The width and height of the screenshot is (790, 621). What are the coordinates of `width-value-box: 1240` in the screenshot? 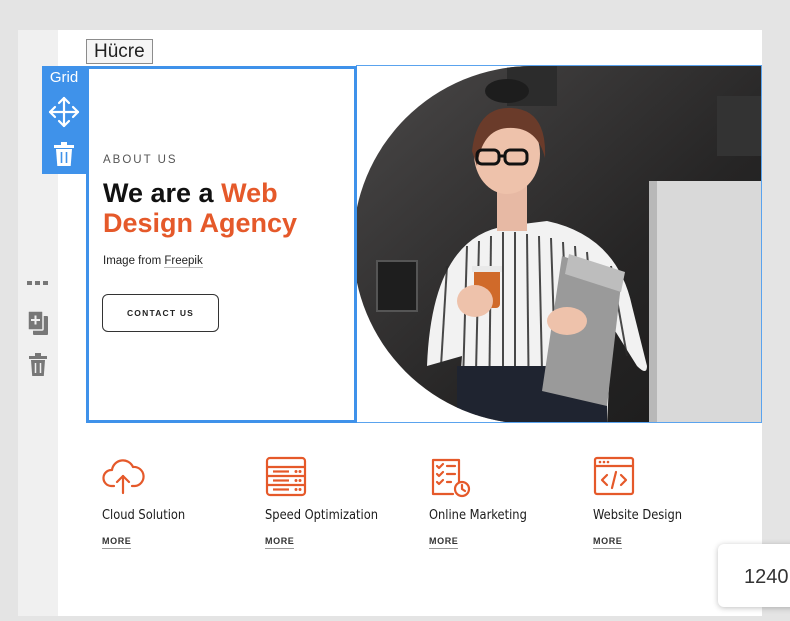 It's located at (754, 575).